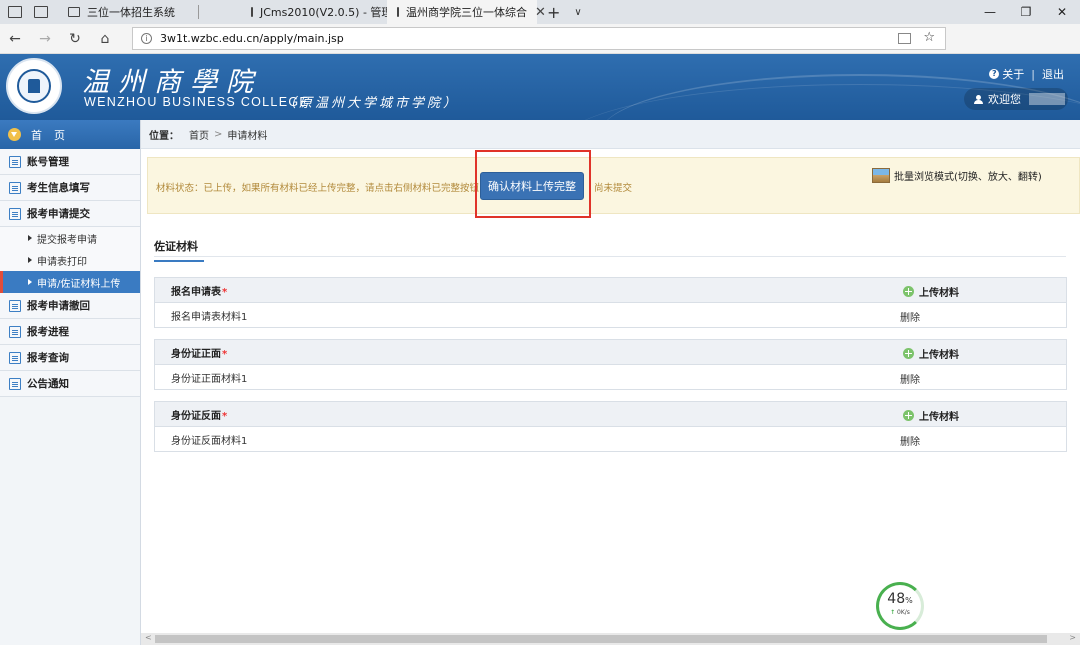 The width and height of the screenshot is (1080, 645). Describe the element at coordinates (196, 354) in the screenshot. I see `material-title-text: 身份证正面` at that location.